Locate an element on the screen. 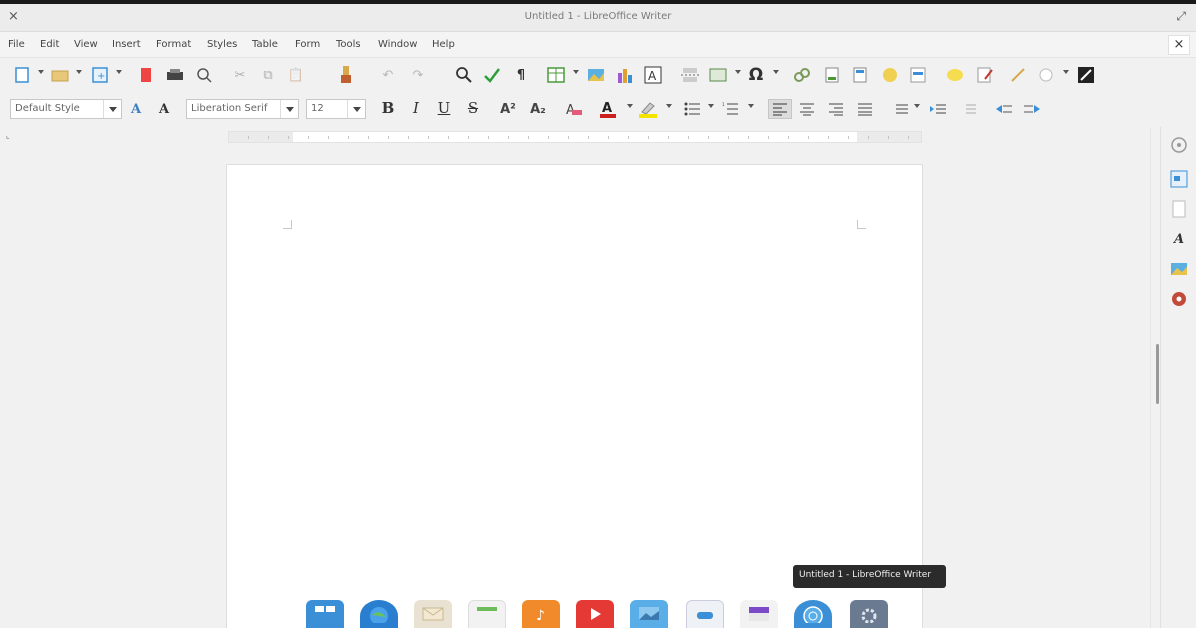 This screenshot has width=1196, height=628. field-dropdown is located at coordinates (738, 72).